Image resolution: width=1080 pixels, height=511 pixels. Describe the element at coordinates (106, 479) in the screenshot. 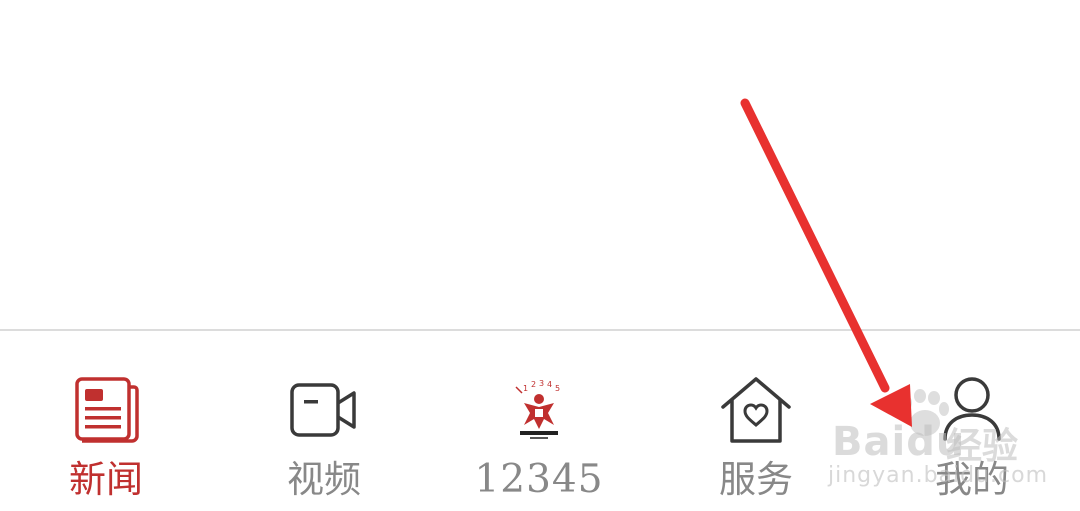

I see `tab-news-label: 新闻` at that location.